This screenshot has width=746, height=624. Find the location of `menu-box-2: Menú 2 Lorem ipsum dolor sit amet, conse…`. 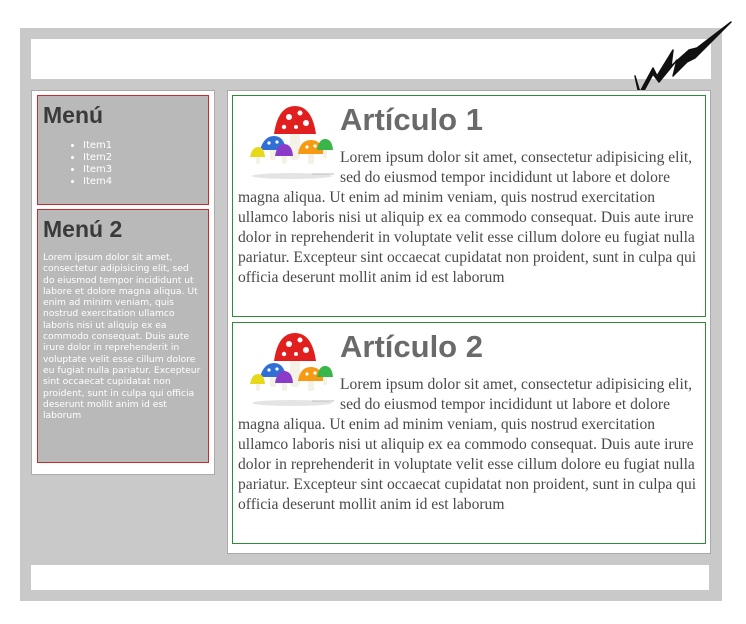

menu-box-2: Menú 2 Lorem ipsum dolor sit amet, conse… is located at coordinates (123, 336).